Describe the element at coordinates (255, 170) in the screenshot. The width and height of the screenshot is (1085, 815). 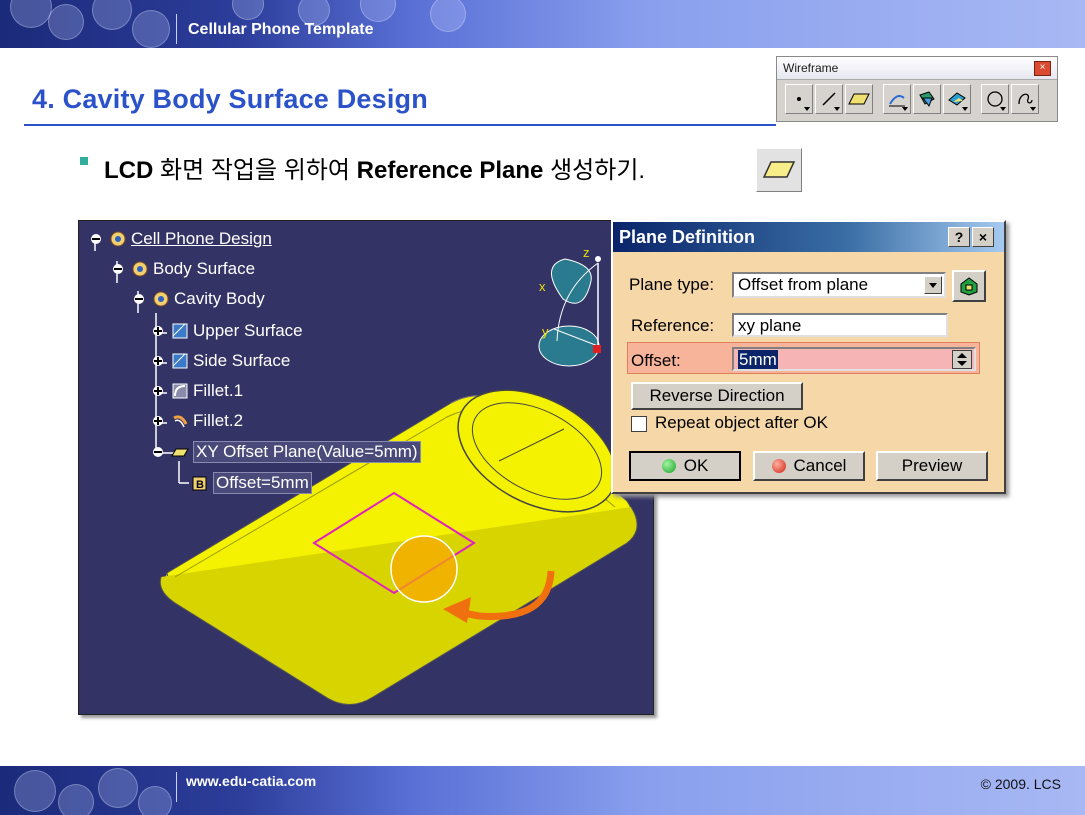
I see `instruction-part: 화면 작업을 위하여` at that location.